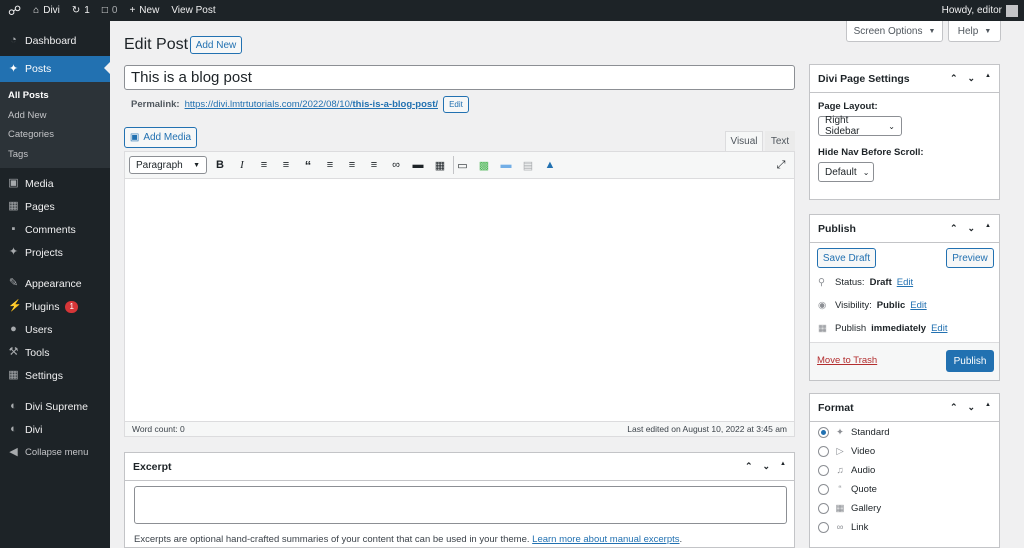  I want to click on format-option-link: ∞ Link, so click(843, 527).